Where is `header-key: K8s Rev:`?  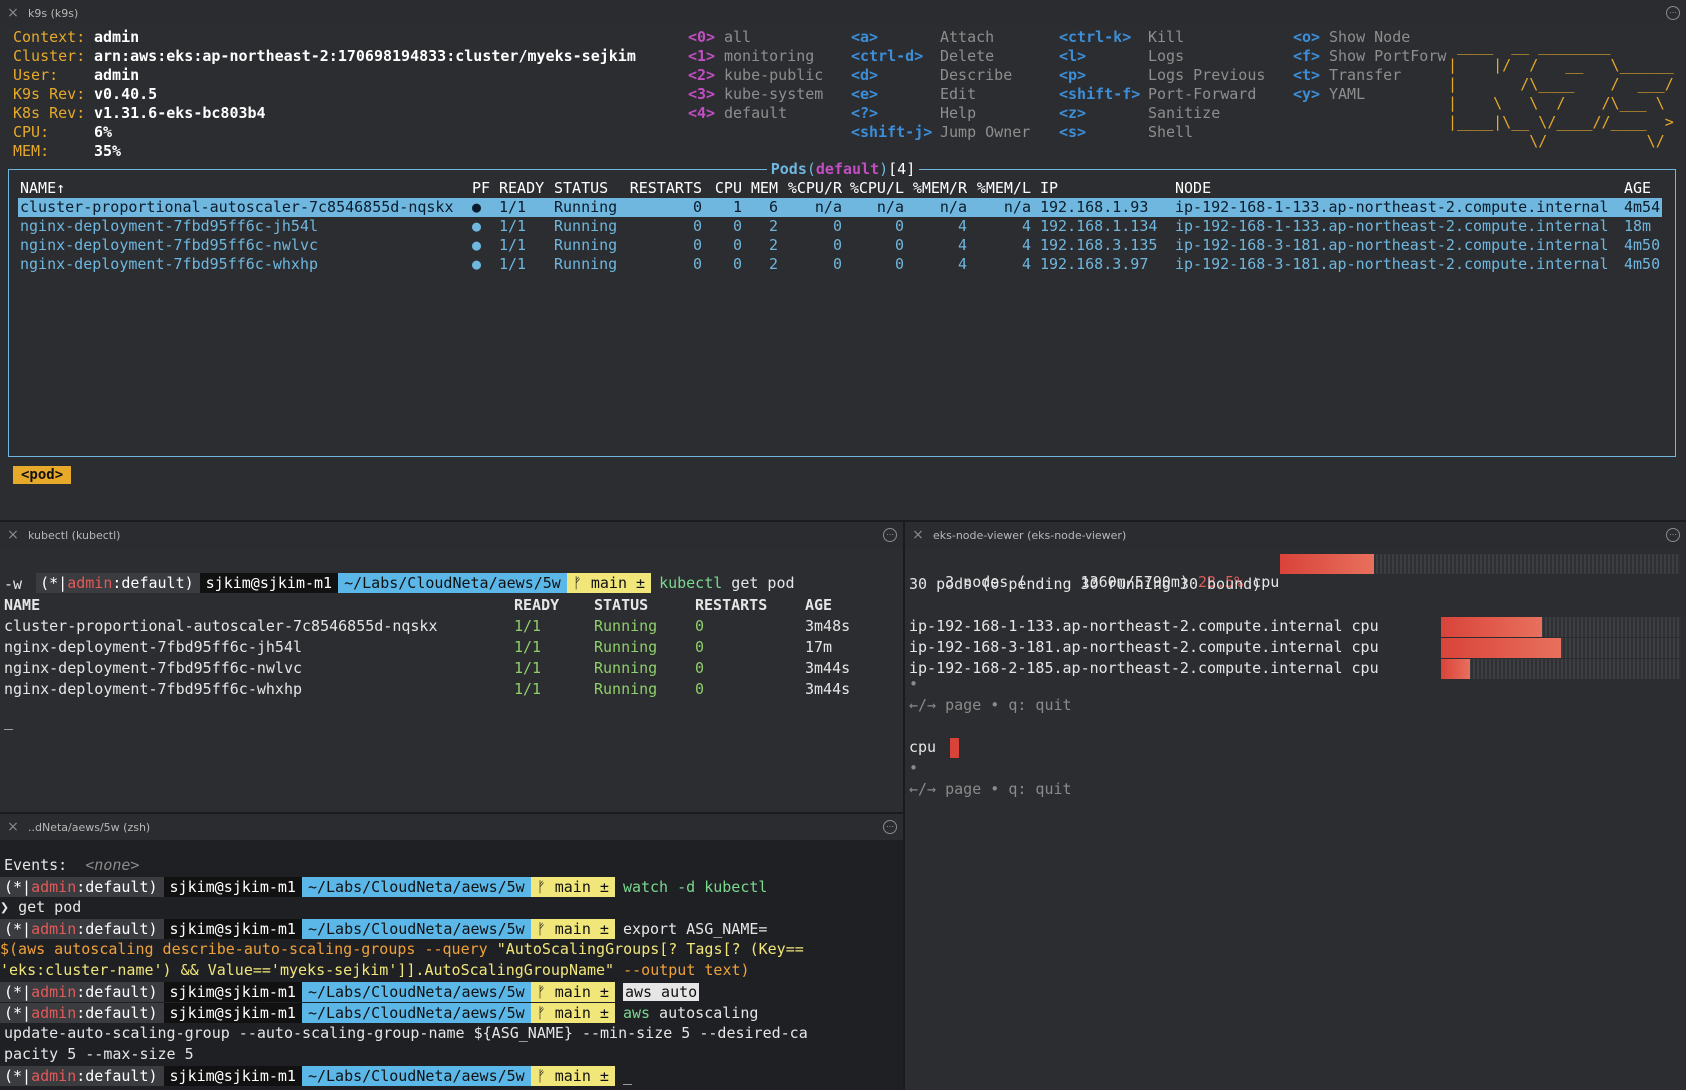
header-key: K8s Rev: is located at coordinates (49, 113).